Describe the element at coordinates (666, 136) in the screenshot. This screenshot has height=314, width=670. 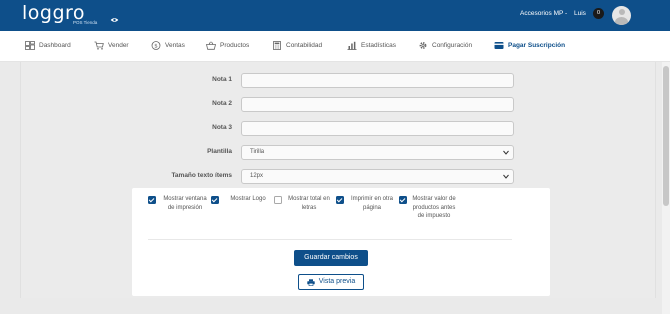
I see `scrollbar-thumb` at that location.